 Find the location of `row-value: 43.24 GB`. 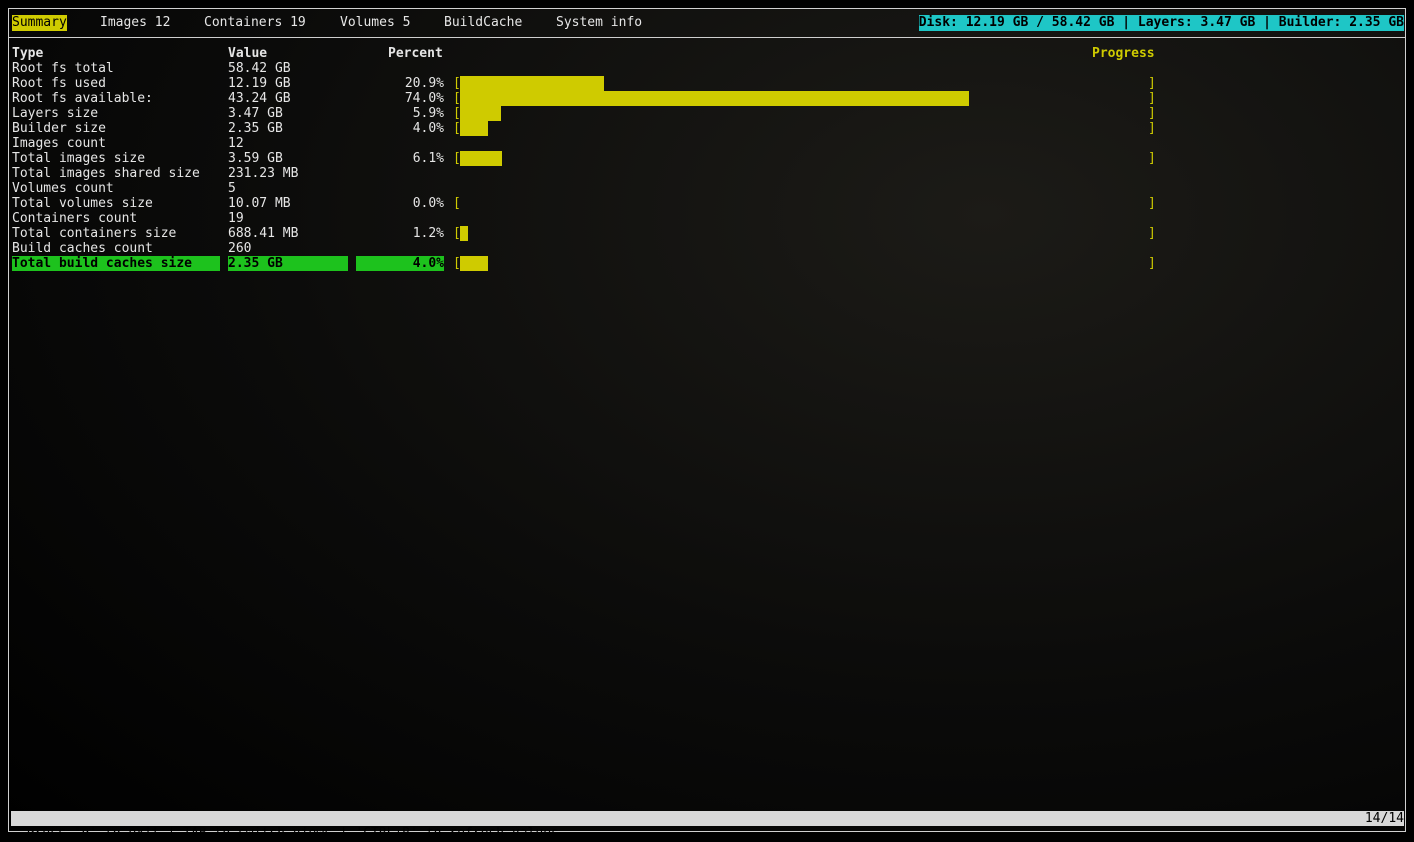

row-value: 43.24 GB is located at coordinates (259, 98).